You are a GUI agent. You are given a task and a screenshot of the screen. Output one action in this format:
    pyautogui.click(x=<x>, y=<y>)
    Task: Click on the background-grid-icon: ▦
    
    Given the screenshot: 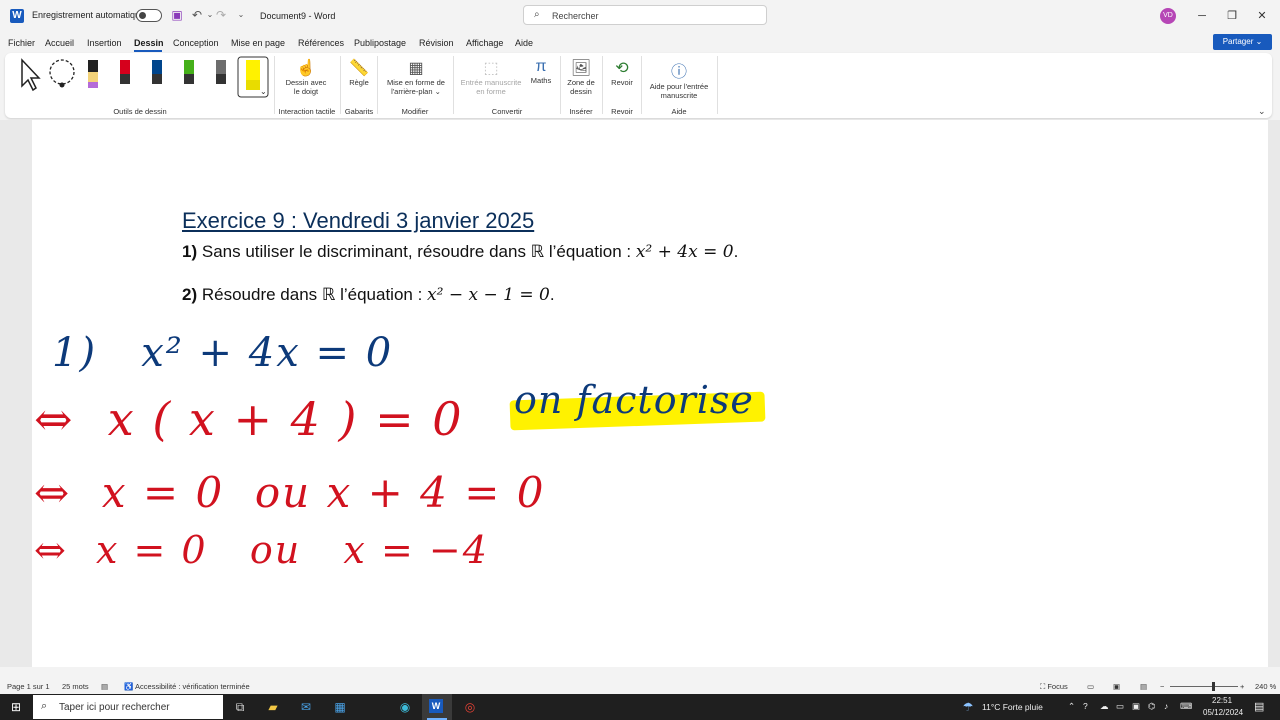 What is the action you would take?
    pyautogui.click(x=416, y=68)
    